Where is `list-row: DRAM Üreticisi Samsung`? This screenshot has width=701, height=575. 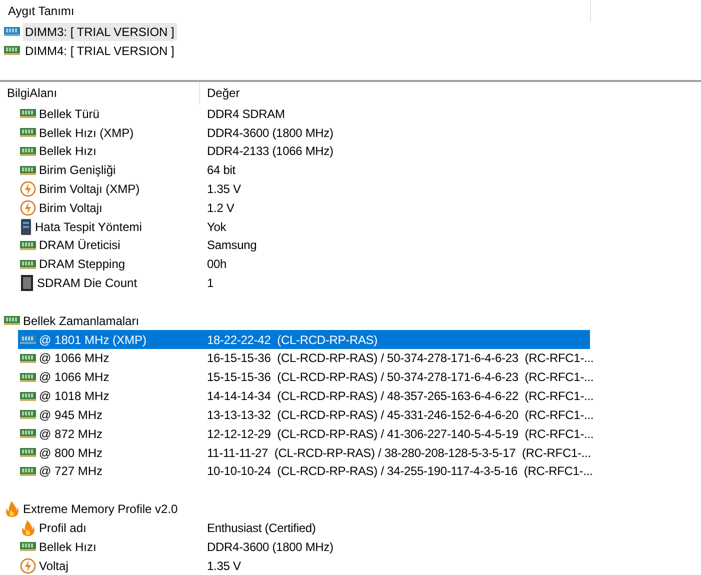
list-row: DRAM Üreticisi Samsung is located at coordinates (304, 245).